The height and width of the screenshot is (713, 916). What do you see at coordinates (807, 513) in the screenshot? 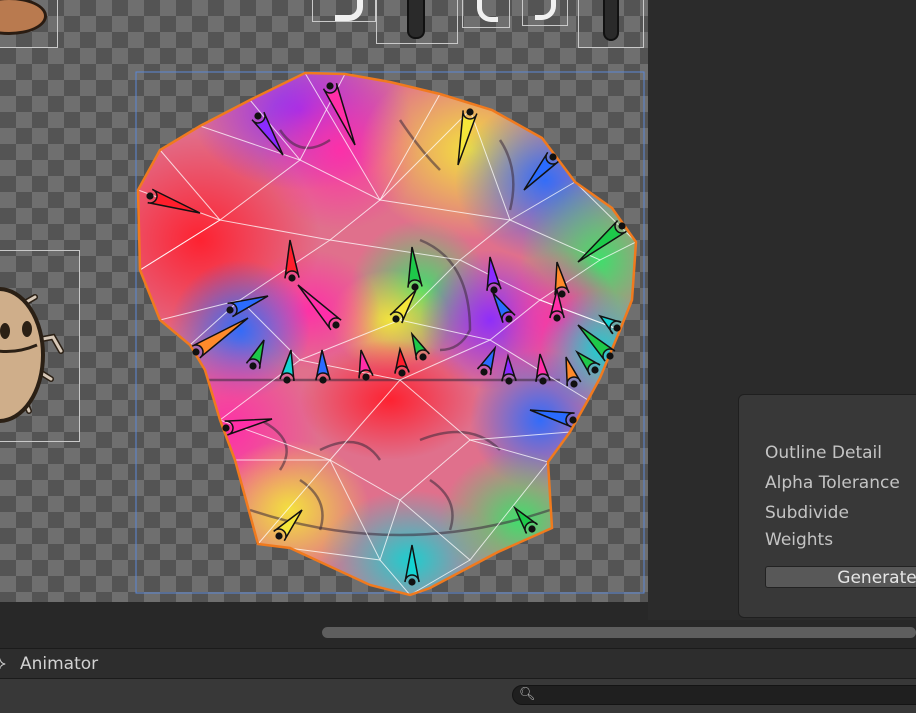
I see `subdivide-label: Subdivide` at bounding box center [807, 513].